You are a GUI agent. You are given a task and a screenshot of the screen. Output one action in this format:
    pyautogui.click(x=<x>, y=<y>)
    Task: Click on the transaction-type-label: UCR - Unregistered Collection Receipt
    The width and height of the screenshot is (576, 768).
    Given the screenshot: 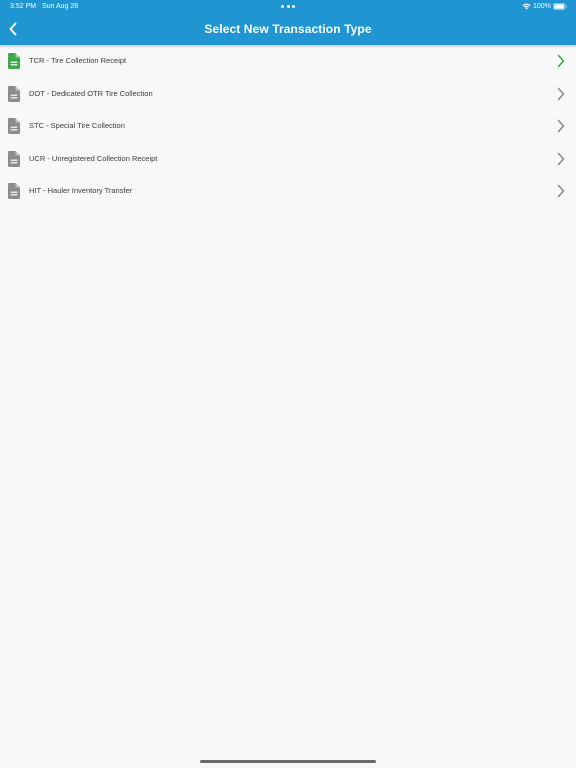 What is the action you would take?
    pyautogui.click(x=93, y=158)
    